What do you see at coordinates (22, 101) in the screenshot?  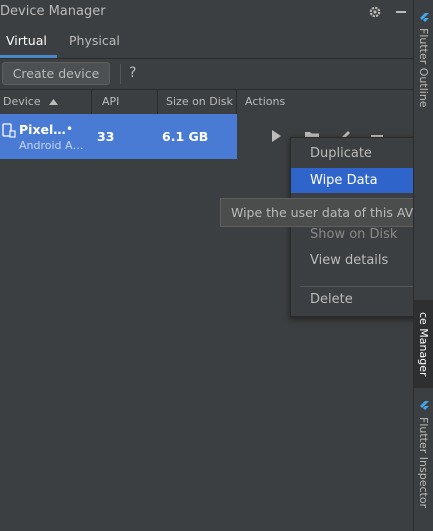 I see `column-label-device: Device` at bounding box center [22, 101].